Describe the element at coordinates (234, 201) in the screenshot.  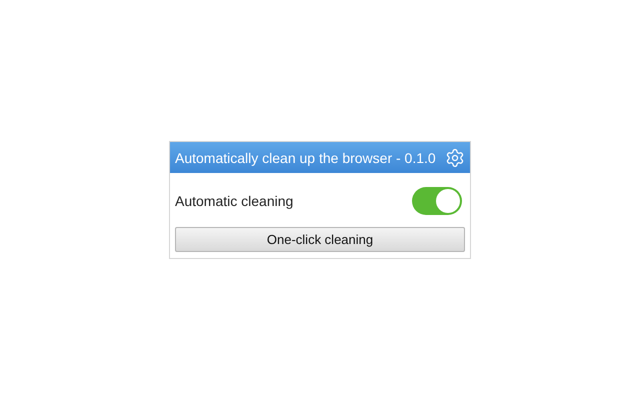
I see `setting-label: Automatic cleaning` at that location.